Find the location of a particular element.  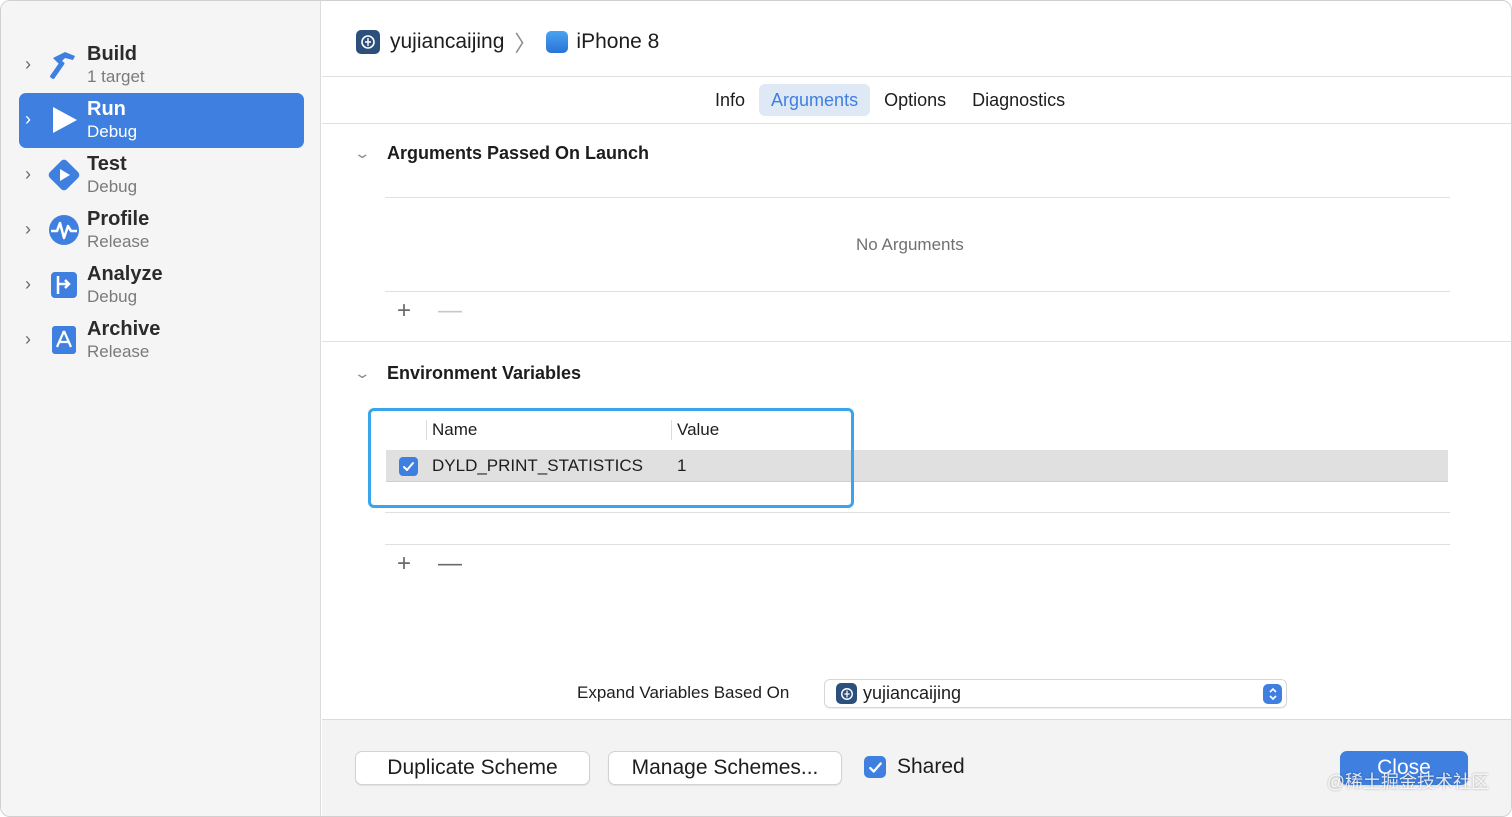

shared-checkbox is located at coordinates (875, 767).